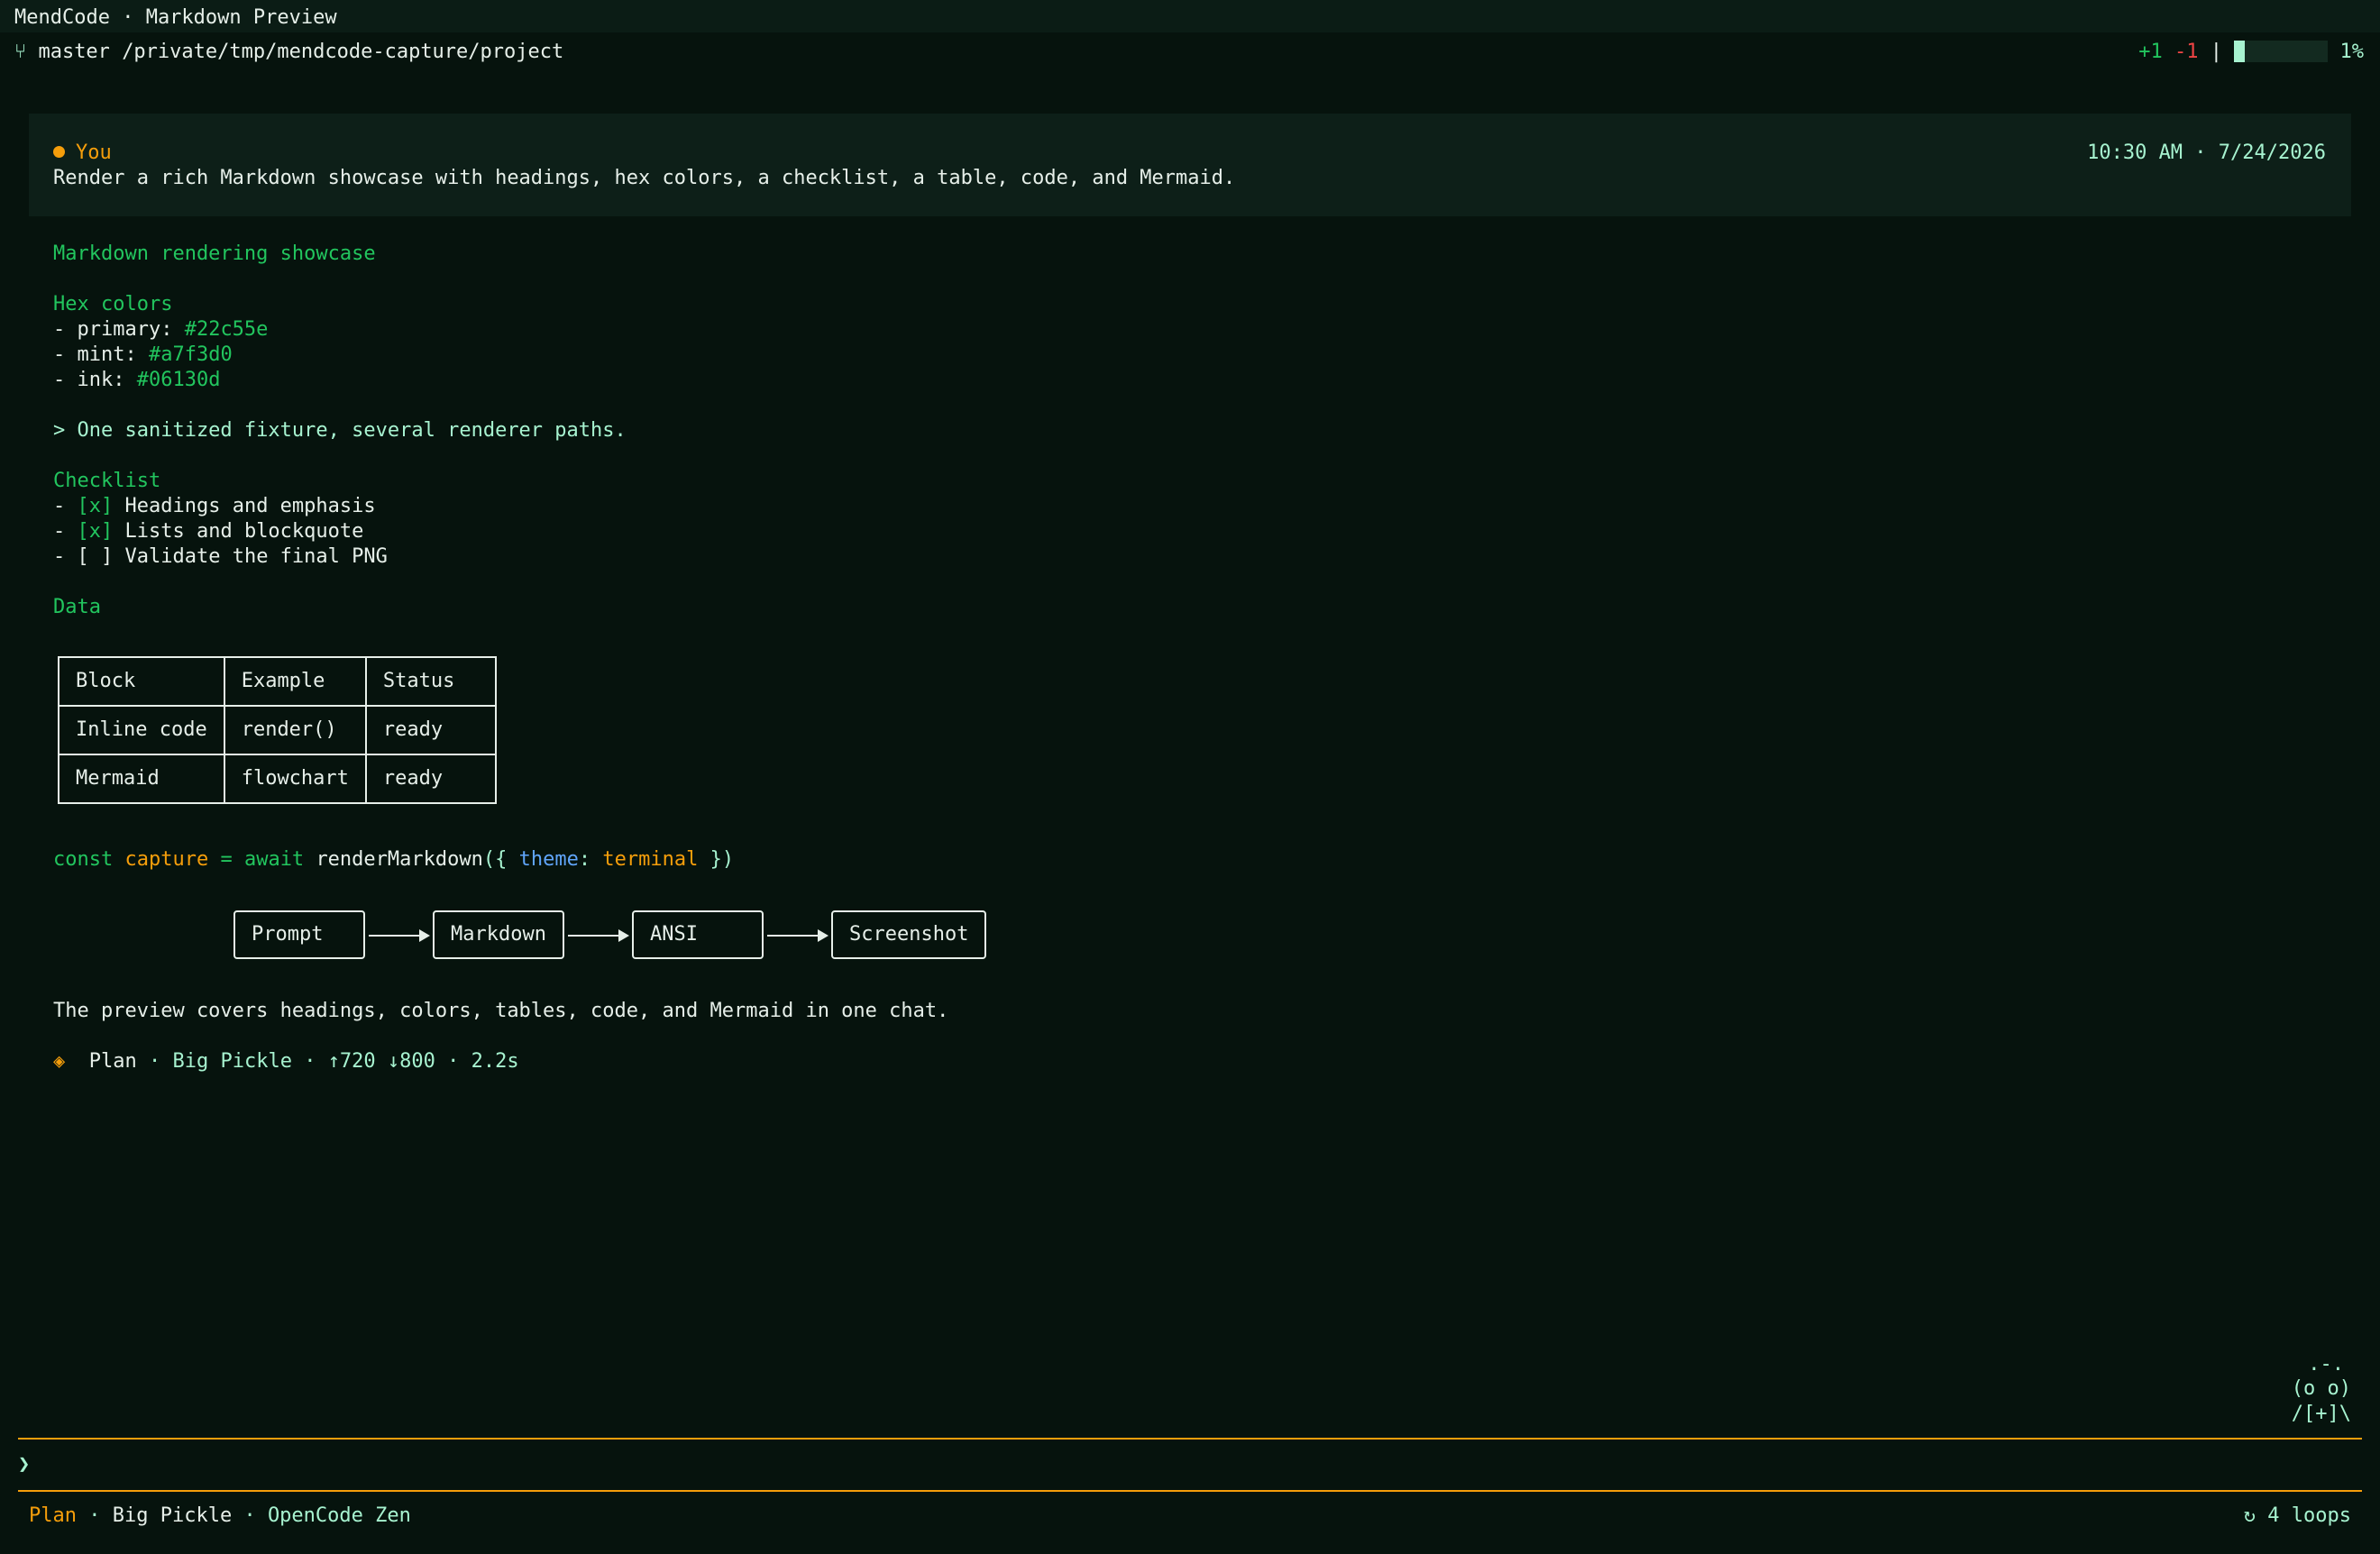 Image resolution: width=2380 pixels, height=1554 pixels. I want to click on provider-label: OpenCode Zen, so click(339, 1515).